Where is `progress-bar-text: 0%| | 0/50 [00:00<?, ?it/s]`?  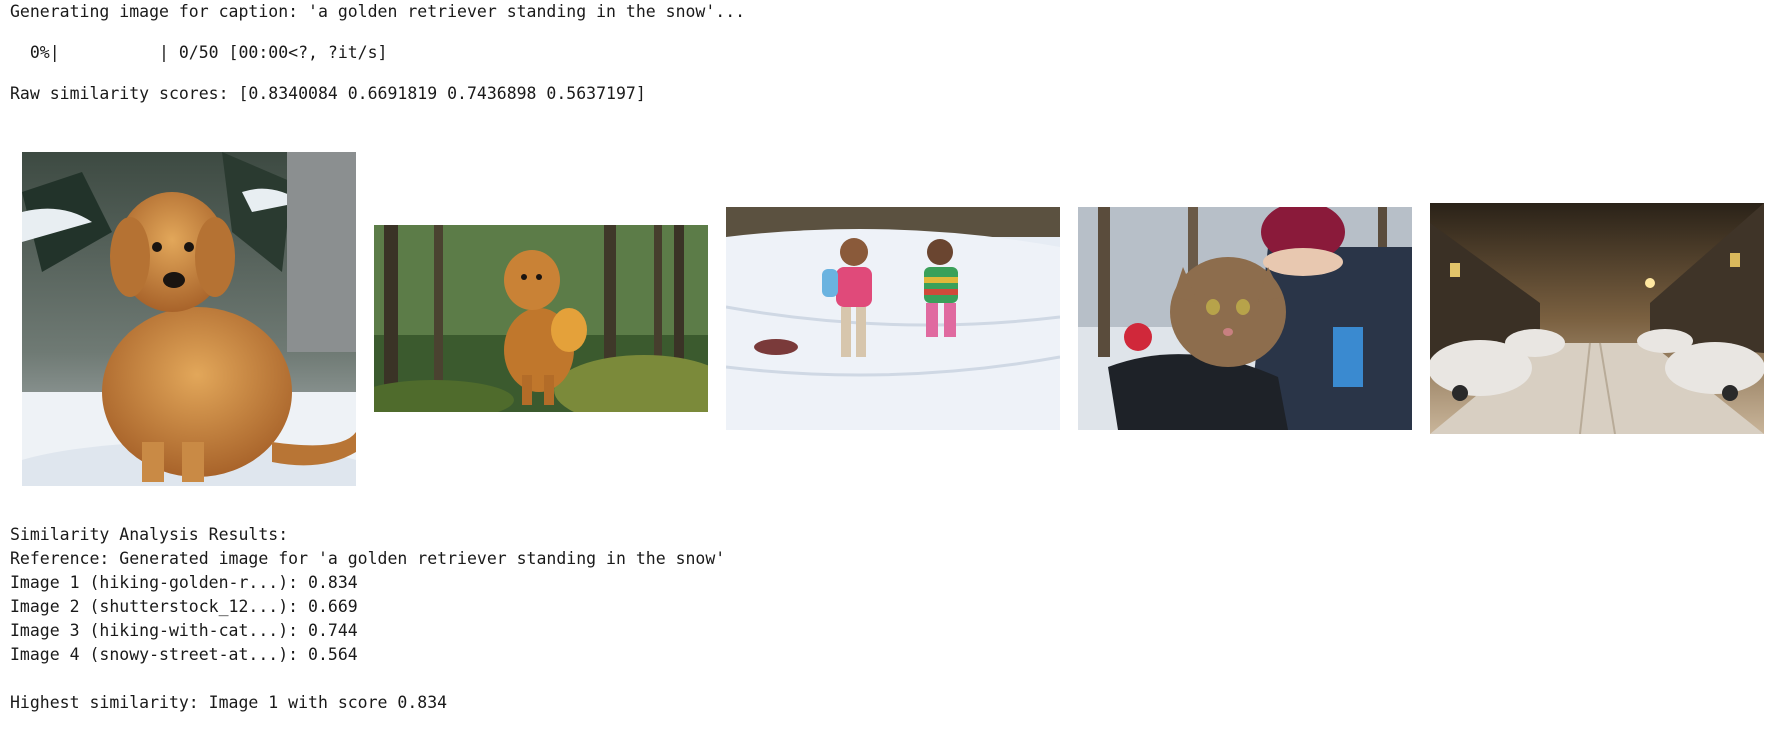 progress-bar-text: 0%| | 0/50 [00:00<?, ?it/s] is located at coordinates (199, 52).